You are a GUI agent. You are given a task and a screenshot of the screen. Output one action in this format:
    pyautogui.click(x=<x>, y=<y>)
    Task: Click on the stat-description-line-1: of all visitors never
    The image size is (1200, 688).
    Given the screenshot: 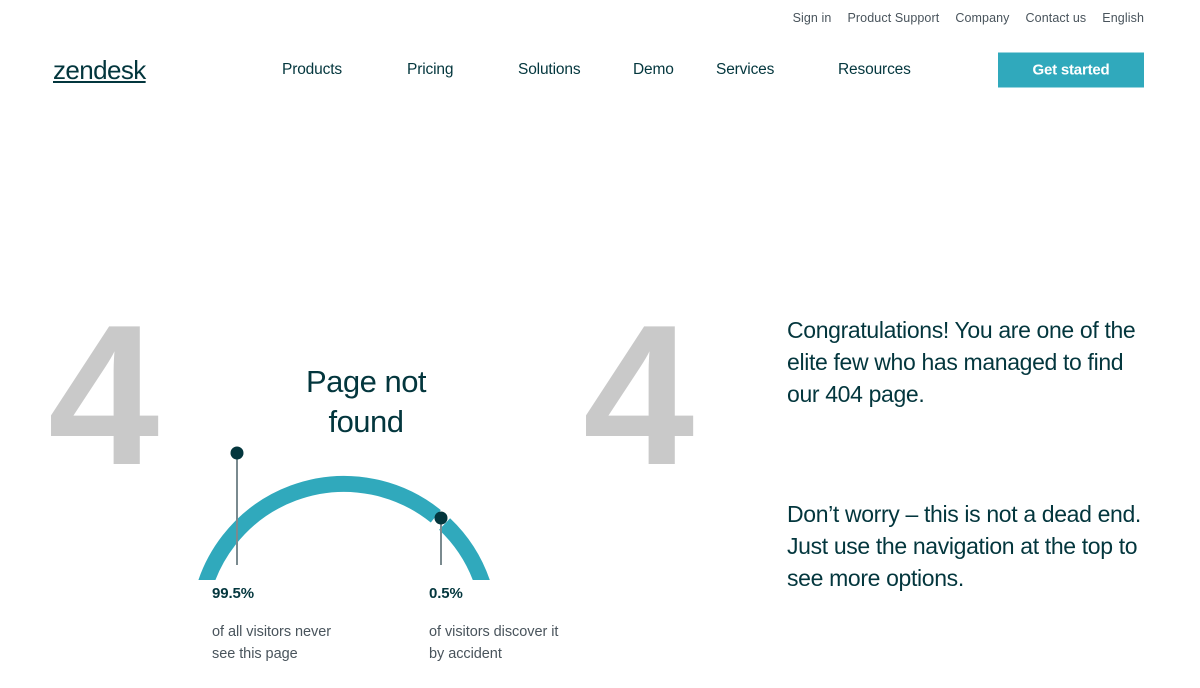 What is the action you would take?
    pyautogui.click(x=272, y=632)
    